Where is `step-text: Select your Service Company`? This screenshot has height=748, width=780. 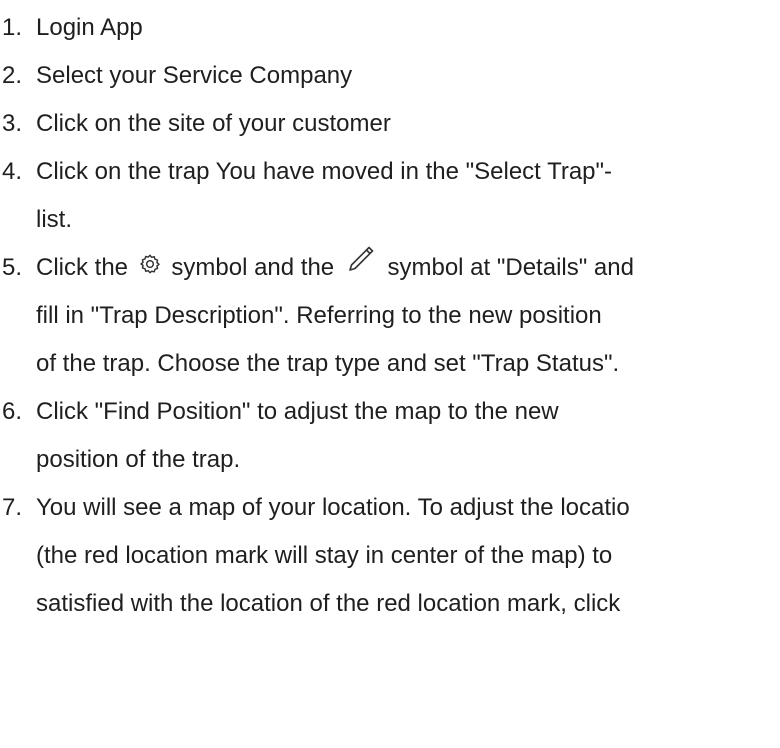
step-text: Select your Service Company is located at coordinates (194, 75).